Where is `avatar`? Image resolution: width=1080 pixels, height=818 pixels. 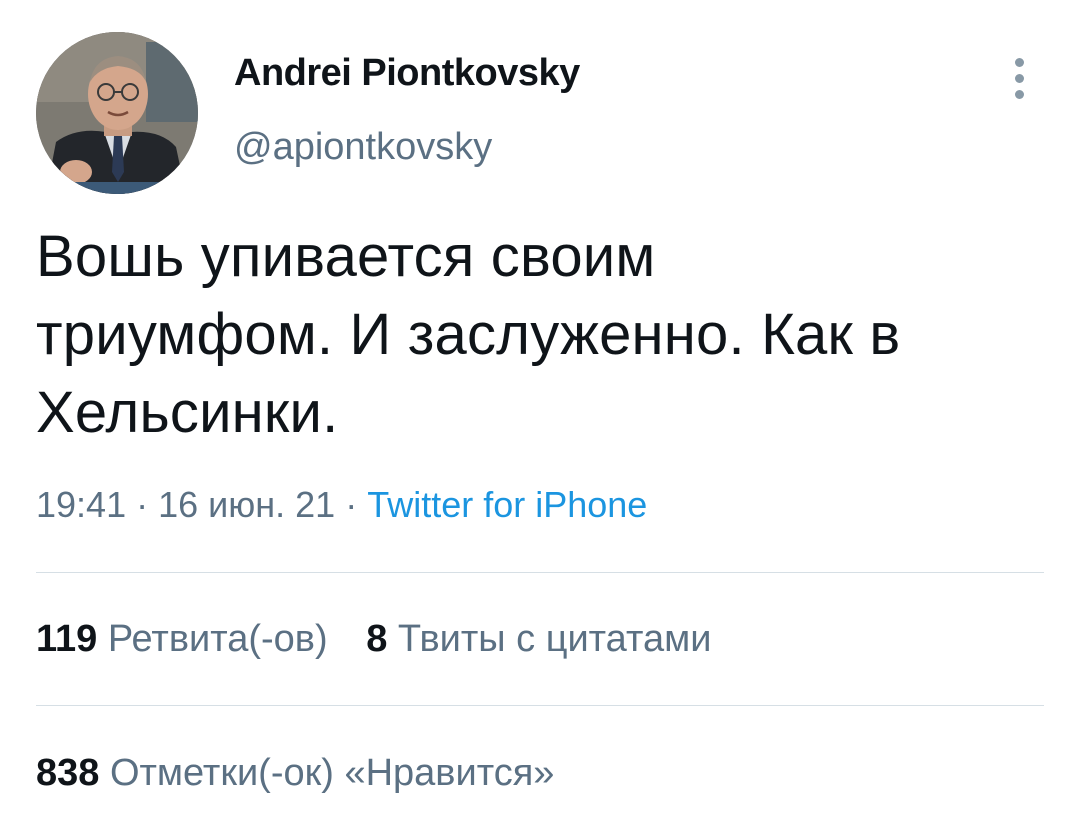 avatar is located at coordinates (117, 113).